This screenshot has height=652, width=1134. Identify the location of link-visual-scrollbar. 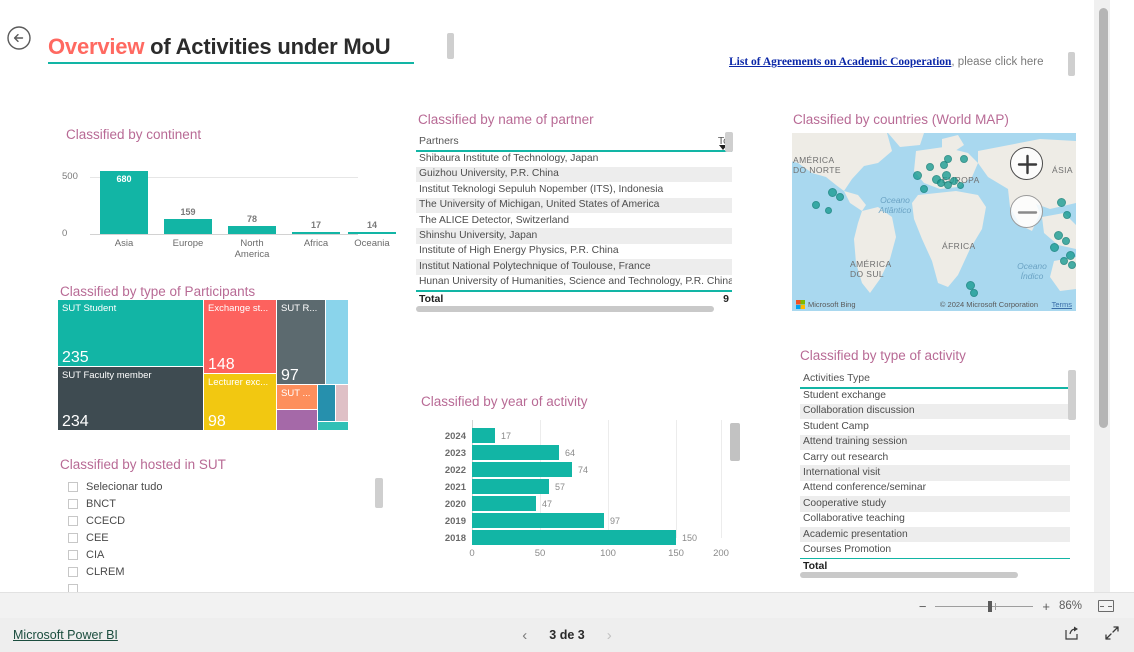
(1071, 64).